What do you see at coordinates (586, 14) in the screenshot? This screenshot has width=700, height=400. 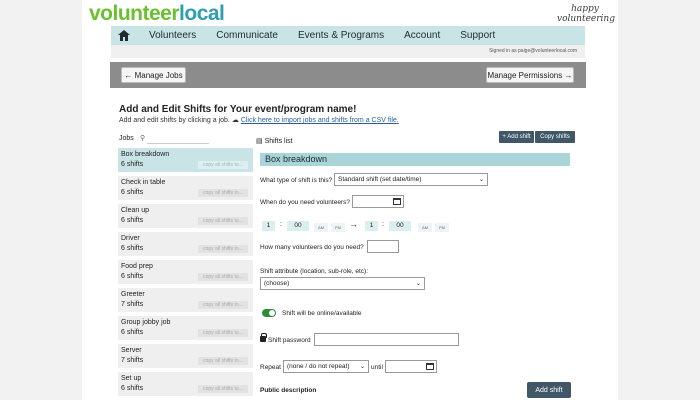 I see `tagline: happy volunteering` at bounding box center [586, 14].